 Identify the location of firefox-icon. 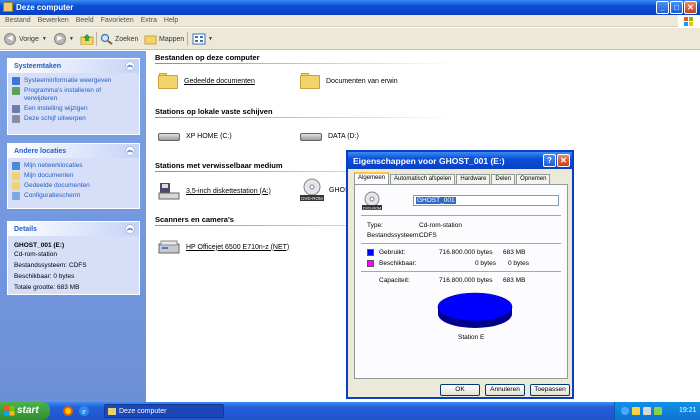
(68, 411).